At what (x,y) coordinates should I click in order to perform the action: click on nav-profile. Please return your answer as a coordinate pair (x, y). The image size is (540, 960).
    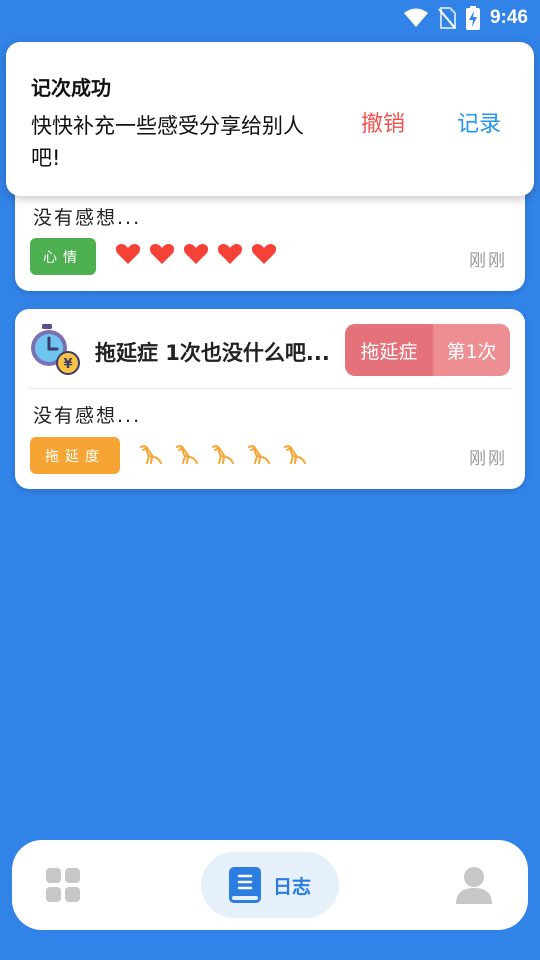
    Looking at the image, I should click on (474, 887).